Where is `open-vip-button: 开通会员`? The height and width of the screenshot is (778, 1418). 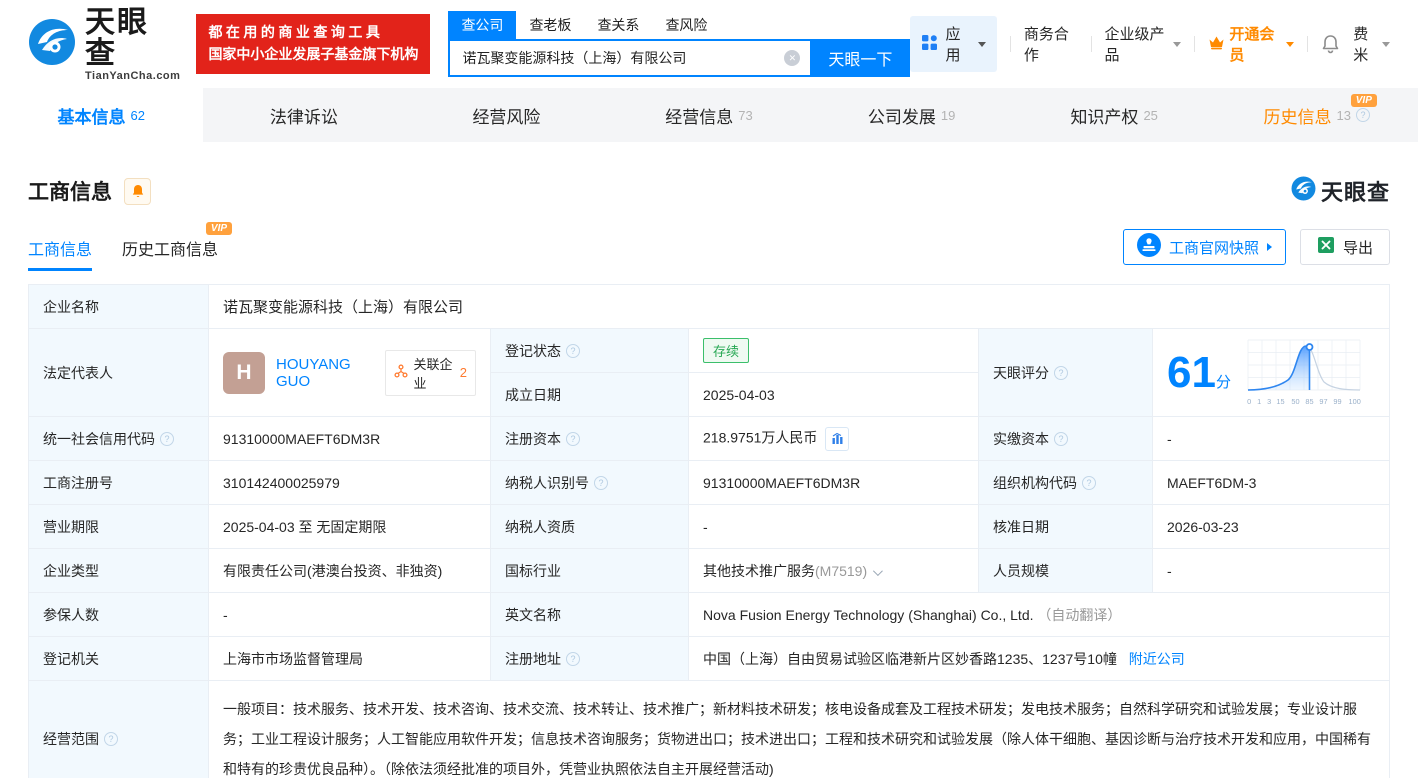
open-vip-button: 开通会员 is located at coordinates (1251, 44).